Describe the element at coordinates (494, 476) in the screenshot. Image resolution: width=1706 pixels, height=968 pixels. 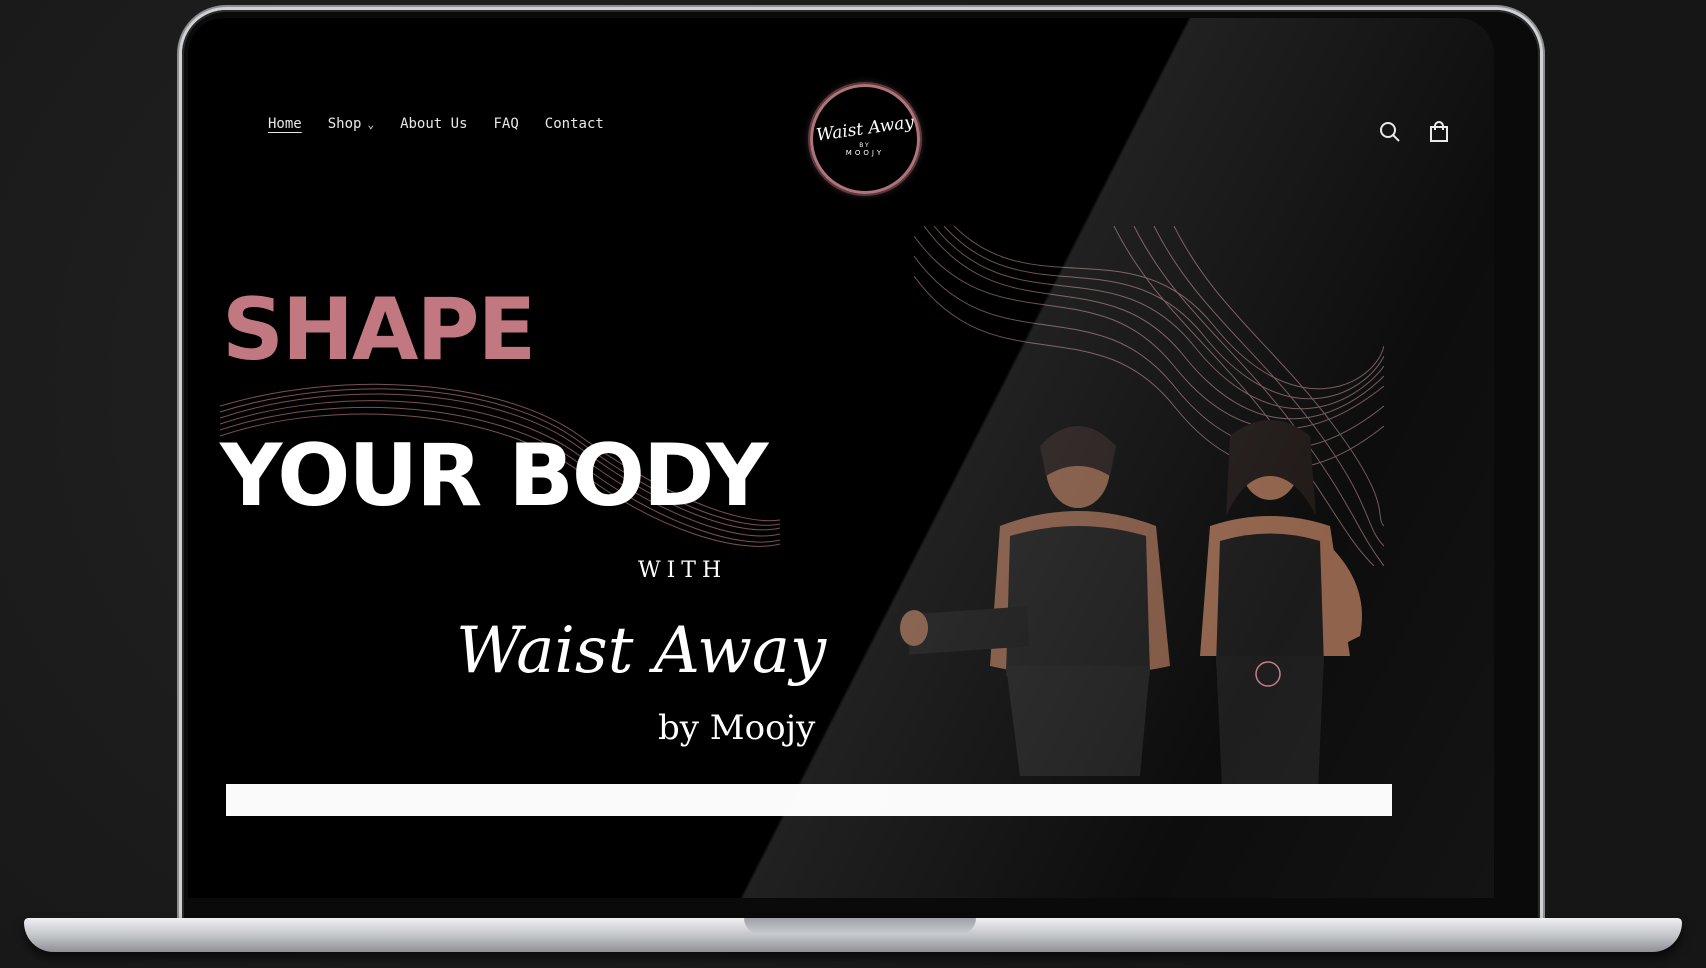
I see `hero-title-body: YOUR BODY` at that location.